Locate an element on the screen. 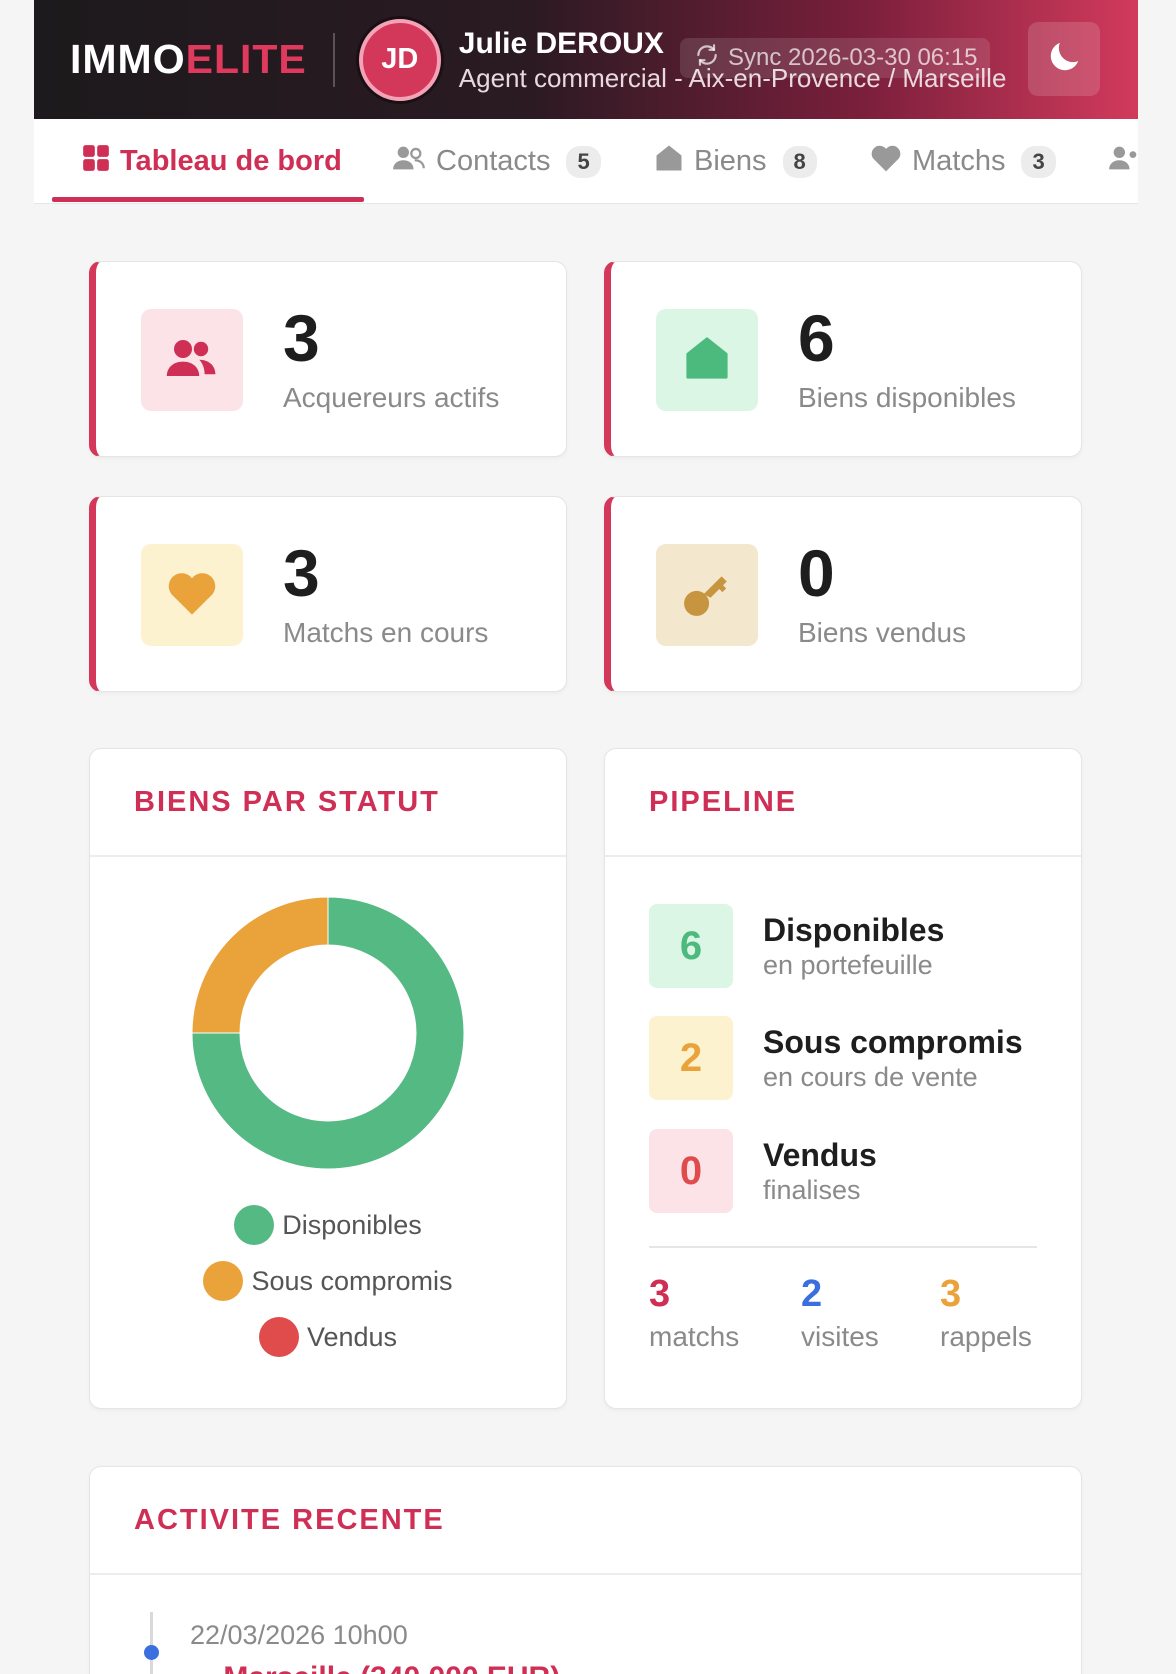 The image size is (1176, 1674). sync-status: Sync 2026-03-30 06:15 is located at coordinates (835, 58).